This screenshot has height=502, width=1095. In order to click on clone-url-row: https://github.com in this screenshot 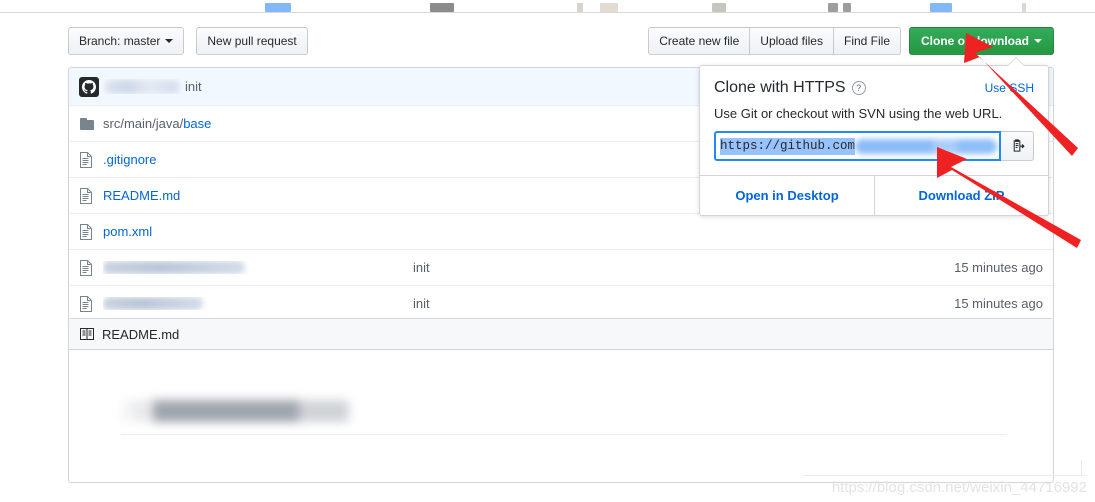, I will do `click(874, 146)`.